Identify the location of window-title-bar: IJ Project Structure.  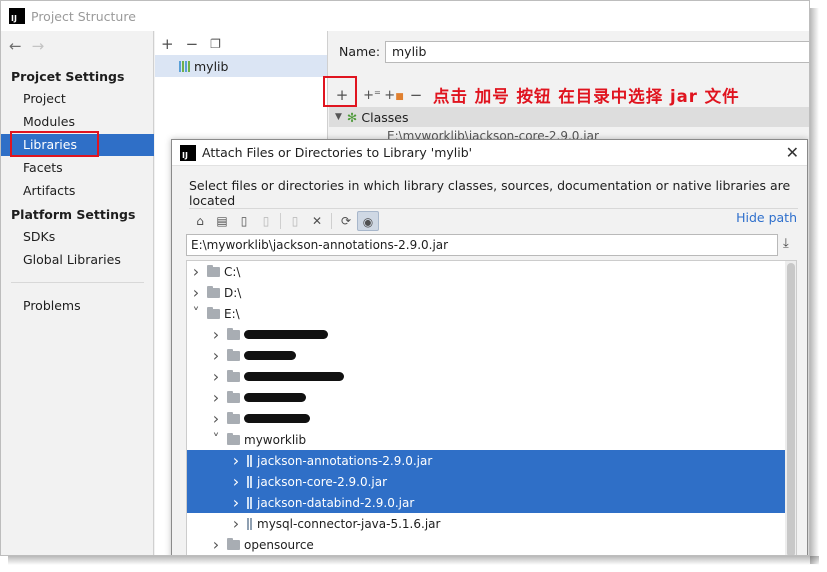
(405, 16).